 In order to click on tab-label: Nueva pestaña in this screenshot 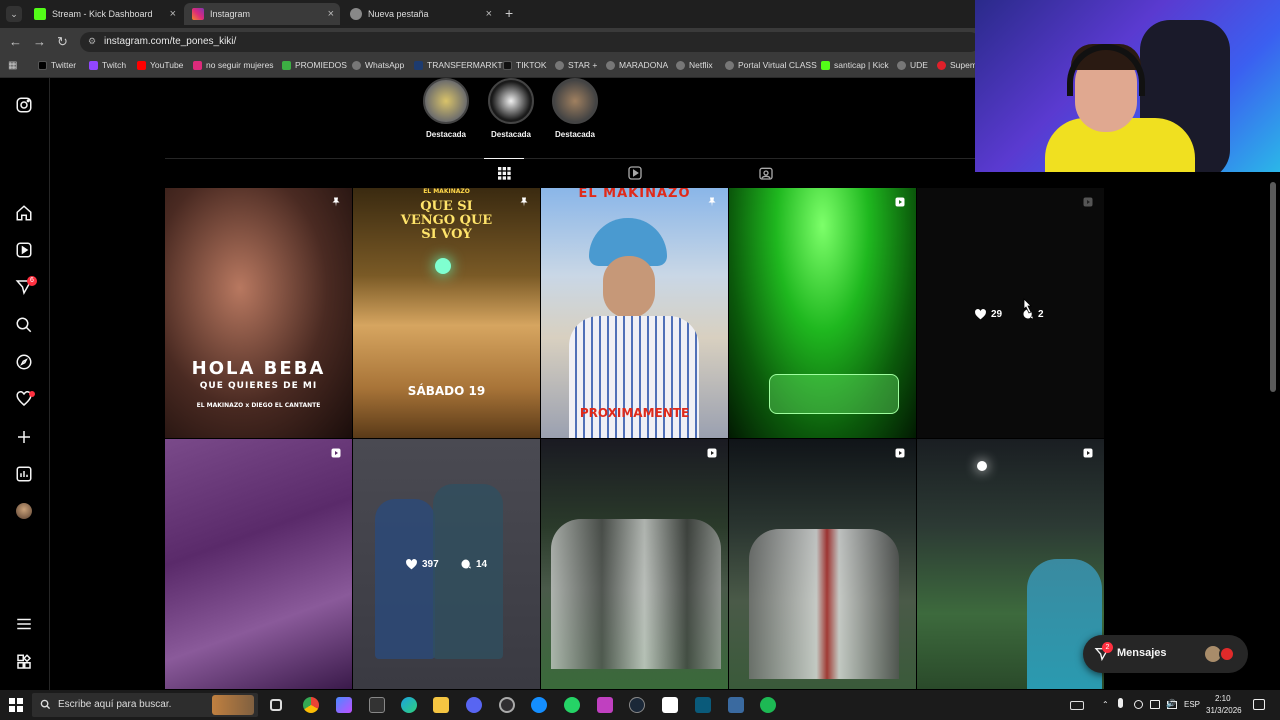, I will do `click(398, 14)`.